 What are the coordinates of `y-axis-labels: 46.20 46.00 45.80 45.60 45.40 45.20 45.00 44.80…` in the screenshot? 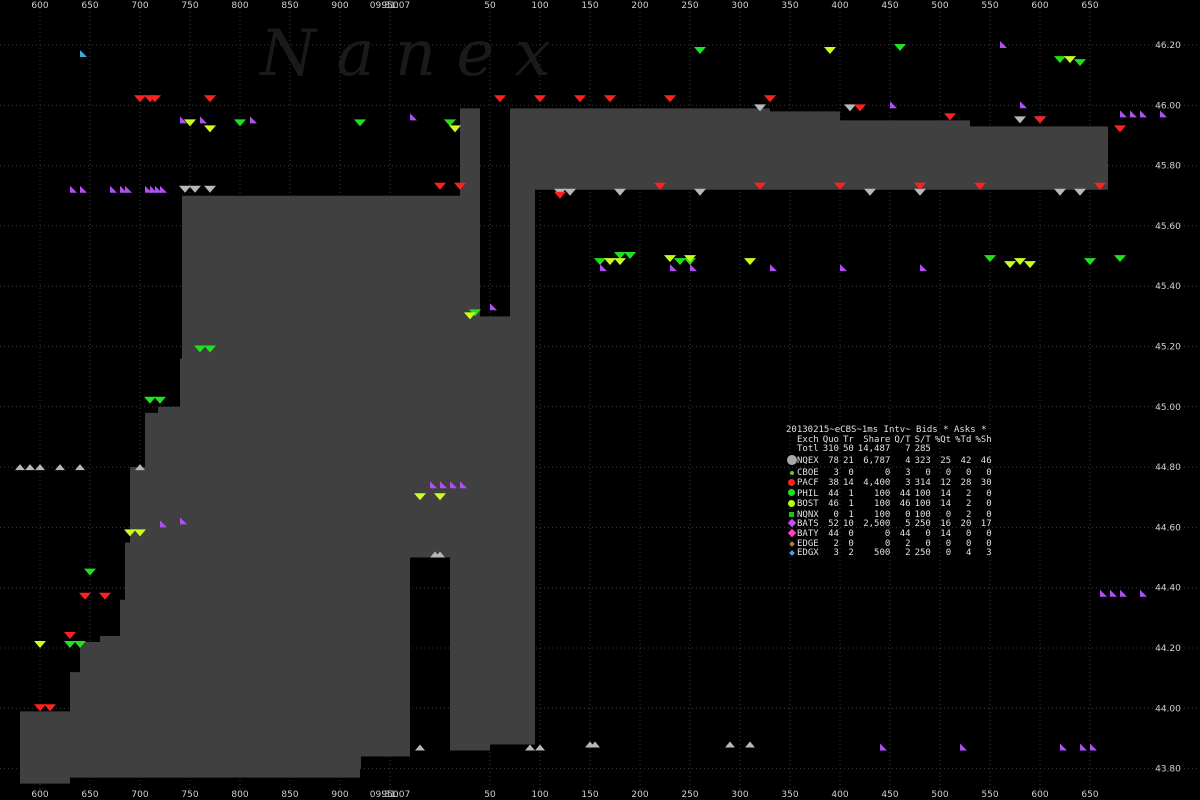 It's located at (1168, 408).